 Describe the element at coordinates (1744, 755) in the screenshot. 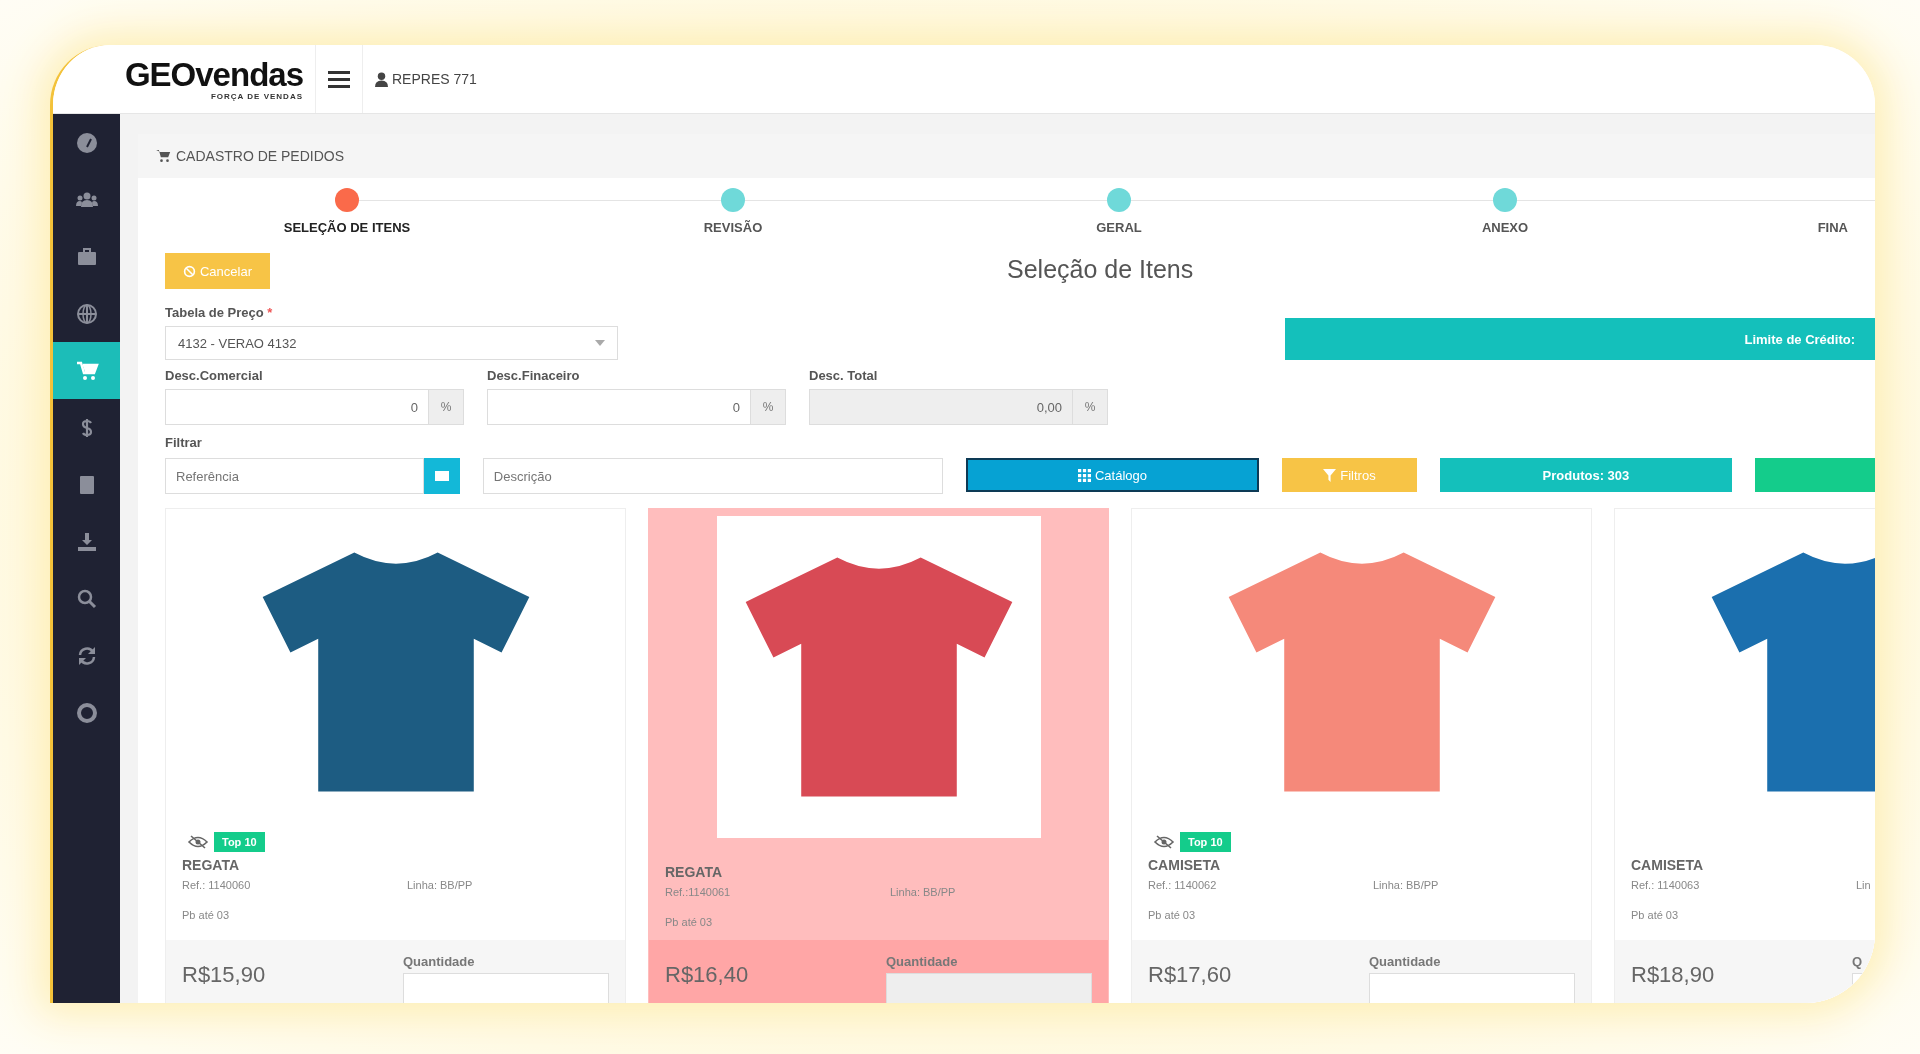

I see `product-card: CAMISETA Ref.: 1140063 Lin Pb até 03 R$18,90 Q` at that location.